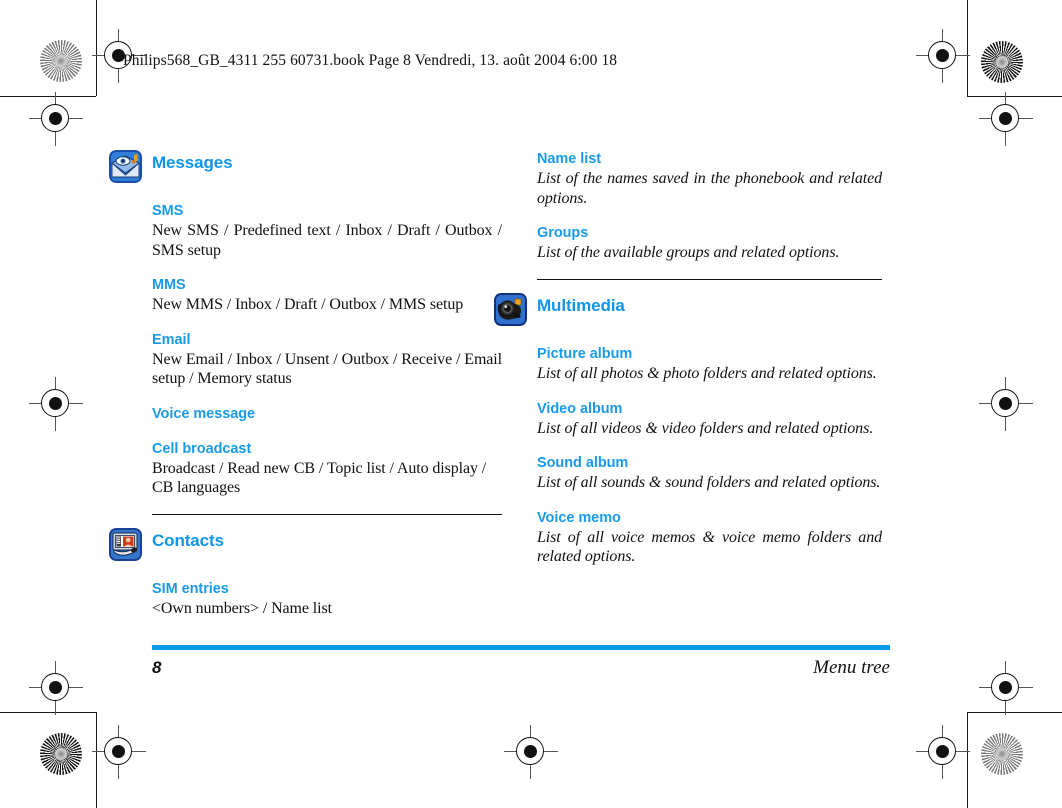  What do you see at coordinates (583, 463) in the screenshot?
I see `entry-title-sound-album: Sound album` at bounding box center [583, 463].